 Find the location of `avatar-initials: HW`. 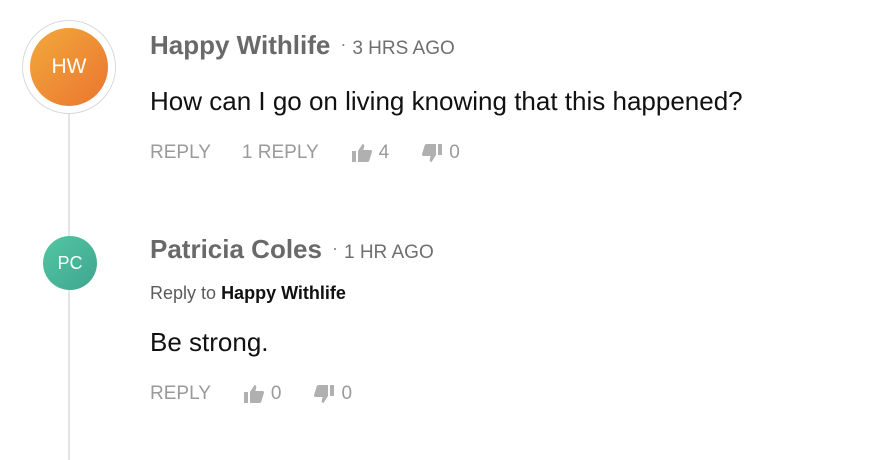

avatar-initials: HW is located at coordinates (69, 67).